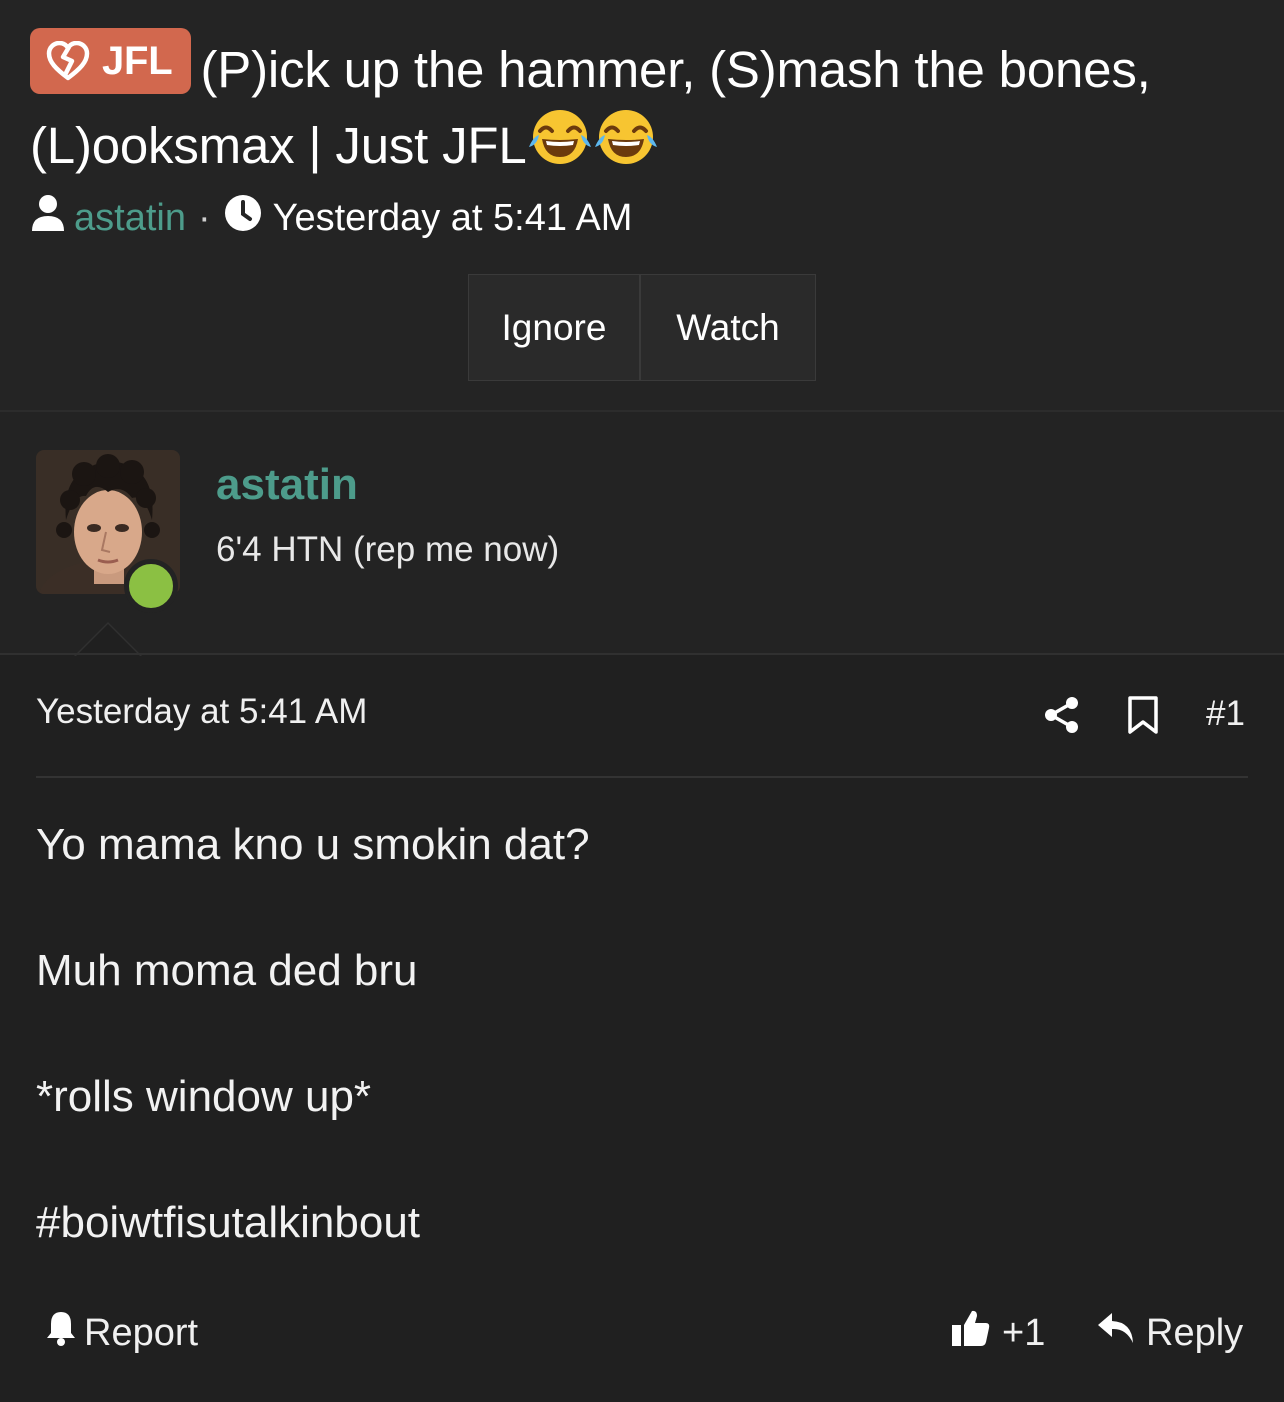  Describe the element at coordinates (1062, 717) in the screenshot. I see `share-icon` at that location.